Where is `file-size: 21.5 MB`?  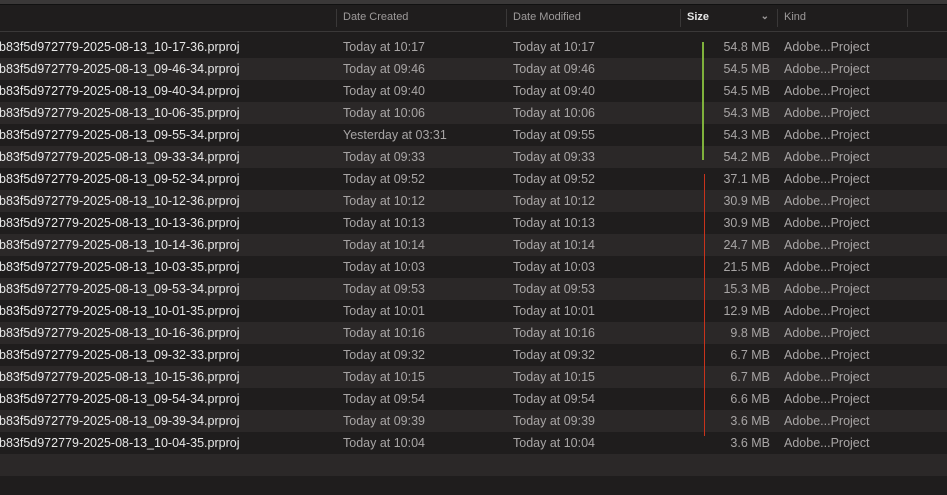
file-size: 21.5 MB is located at coordinates (746, 267).